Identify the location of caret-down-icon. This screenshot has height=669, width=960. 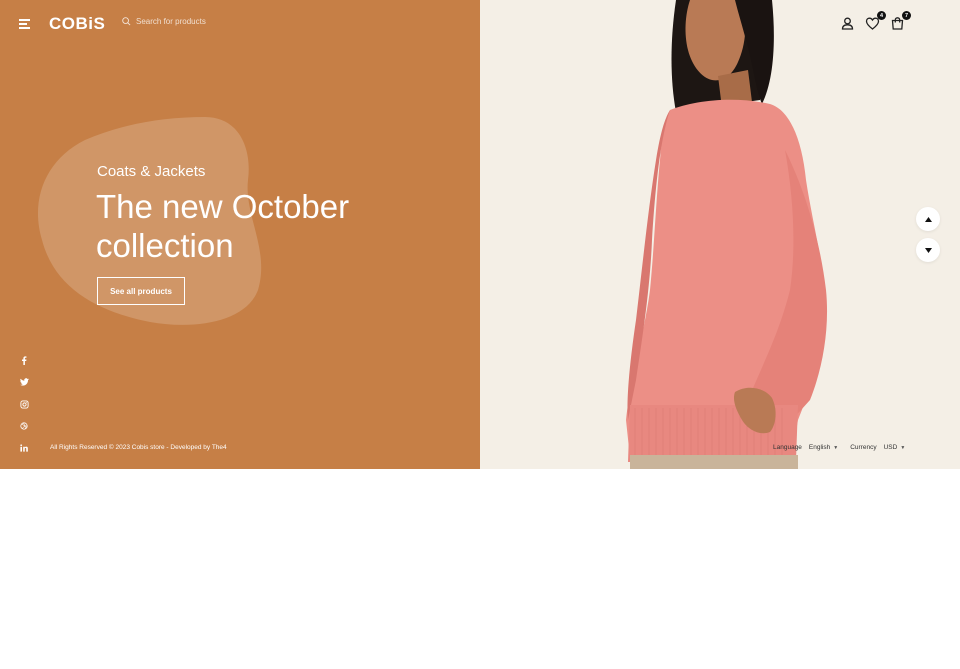
(928, 250).